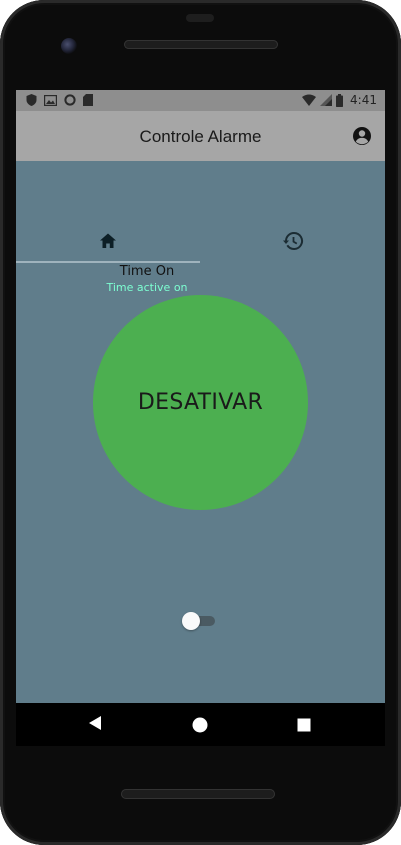 This screenshot has height=845, width=401. I want to click on shield-icon, so click(31, 100).